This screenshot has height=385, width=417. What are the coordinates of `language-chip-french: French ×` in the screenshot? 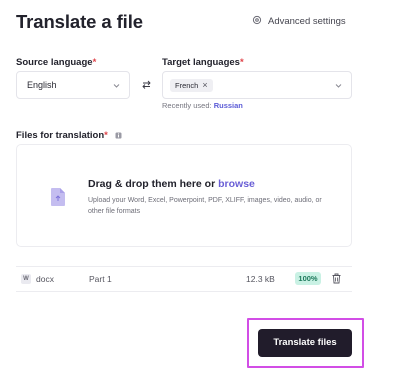 It's located at (191, 85).